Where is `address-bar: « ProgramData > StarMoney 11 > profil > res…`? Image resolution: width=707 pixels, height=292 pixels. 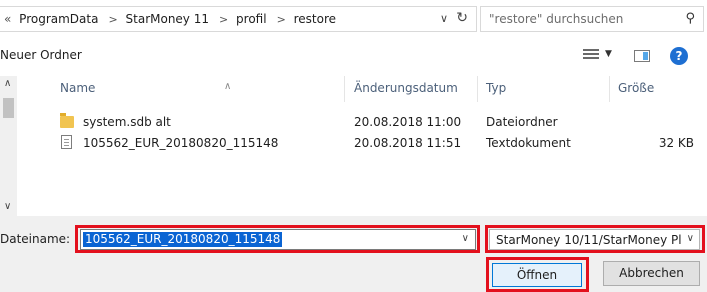 address-bar: « ProgramData > StarMoney 11 > profil > res… is located at coordinates (238, 19).